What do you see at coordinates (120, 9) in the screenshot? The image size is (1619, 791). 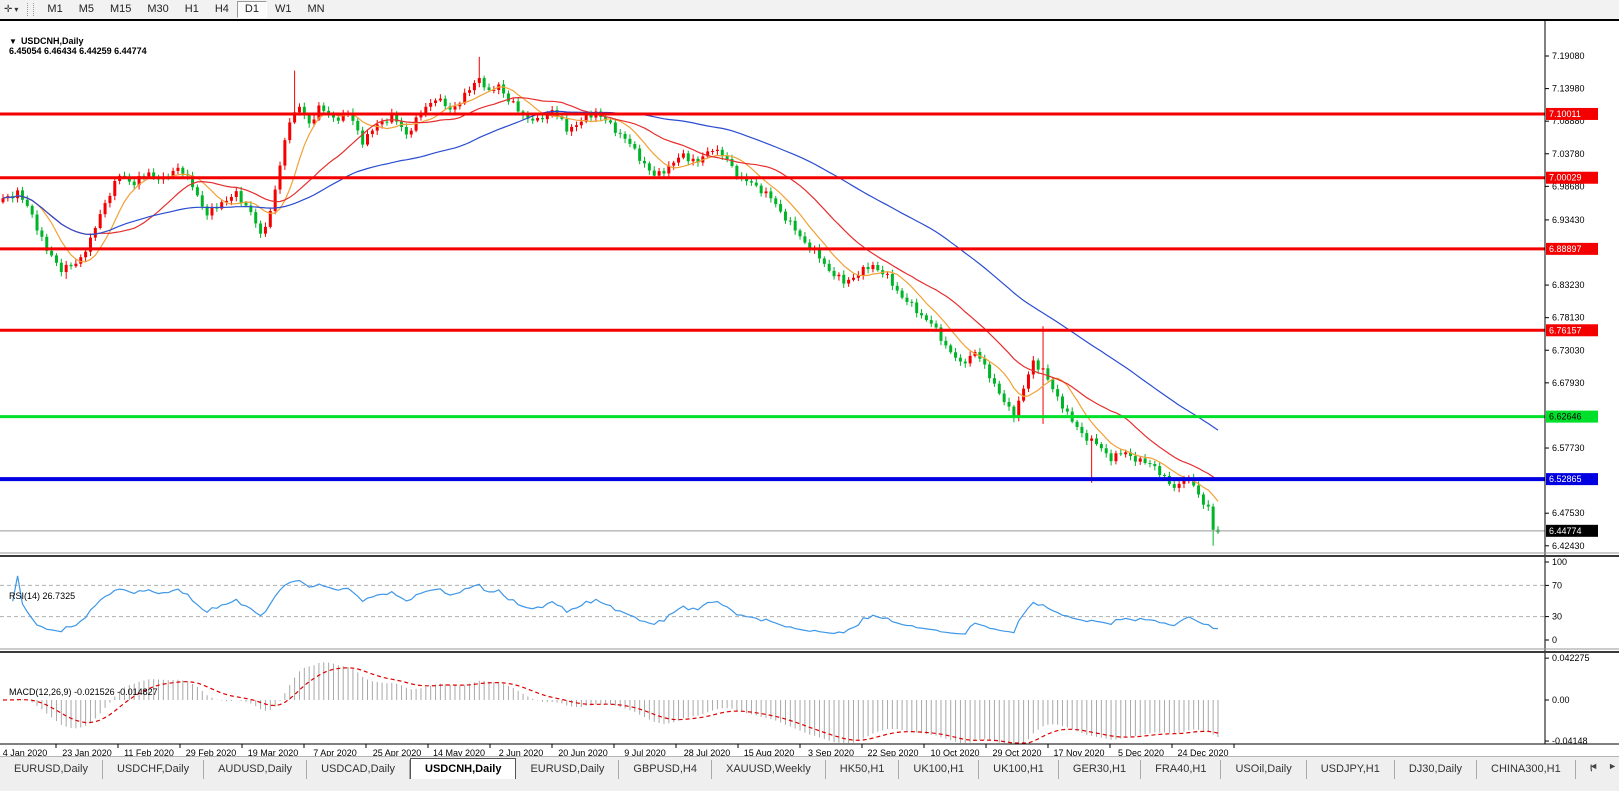 I see `timeframe-button-m15: M15` at bounding box center [120, 9].